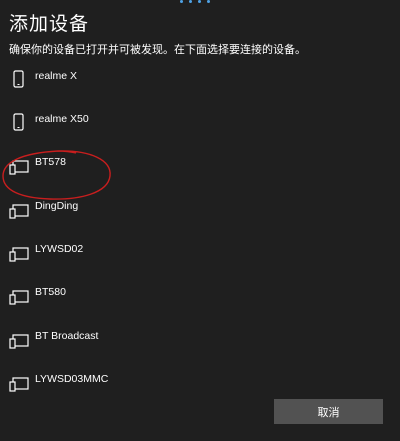 The height and width of the screenshot is (441, 400). What do you see at coordinates (200, 126) in the screenshot?
I see `device-item-realme-x50: realme X50` at bounding box center [200, 126].